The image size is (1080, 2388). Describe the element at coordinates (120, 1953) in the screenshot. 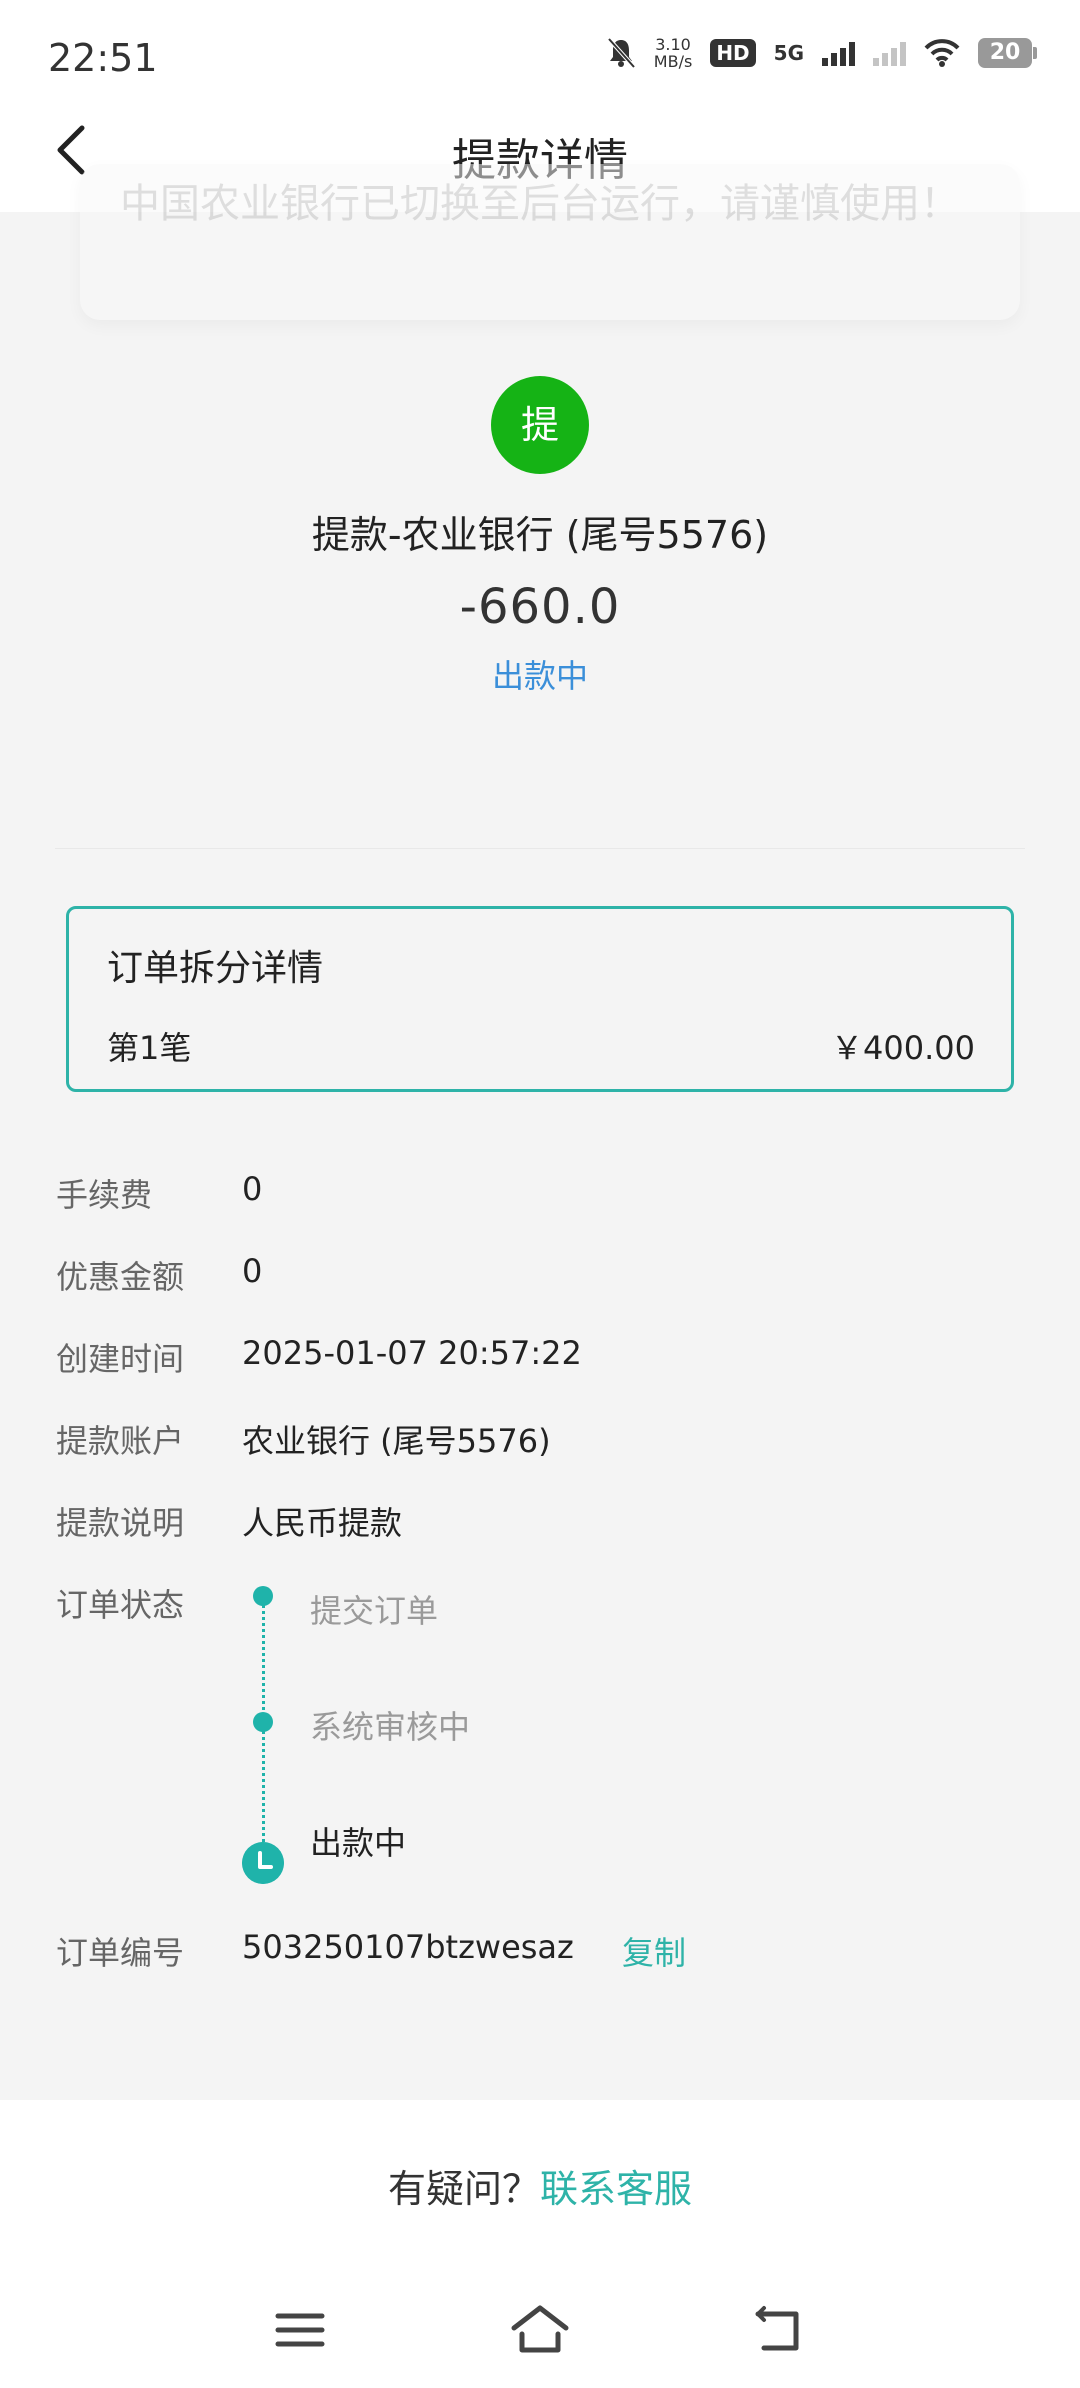

I see `order-id-label: 订单编号` at that location.